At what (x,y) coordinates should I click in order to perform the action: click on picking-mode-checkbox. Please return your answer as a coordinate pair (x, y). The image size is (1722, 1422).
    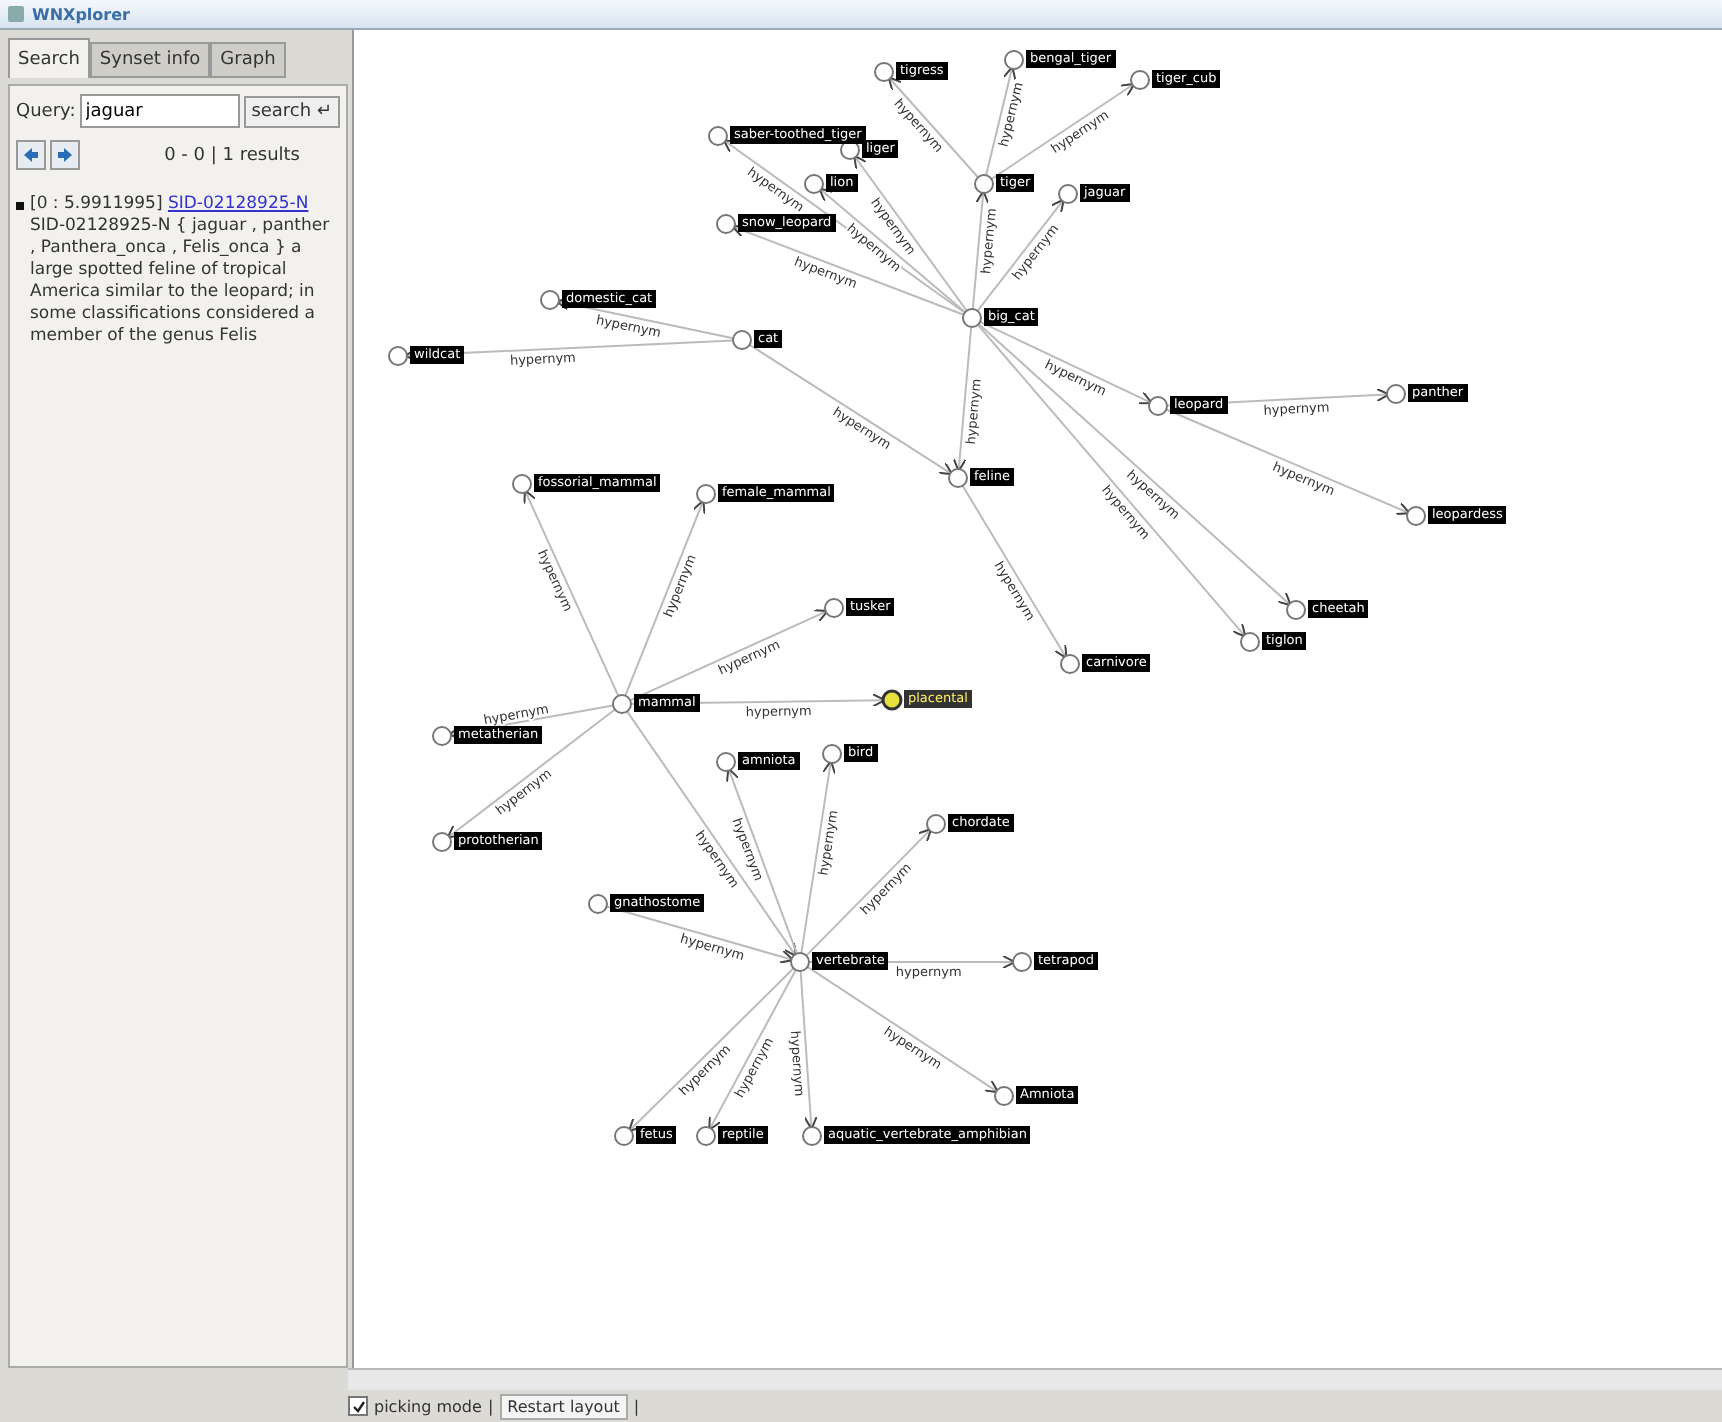
    Looking at the image, I should click on (358, 1406).